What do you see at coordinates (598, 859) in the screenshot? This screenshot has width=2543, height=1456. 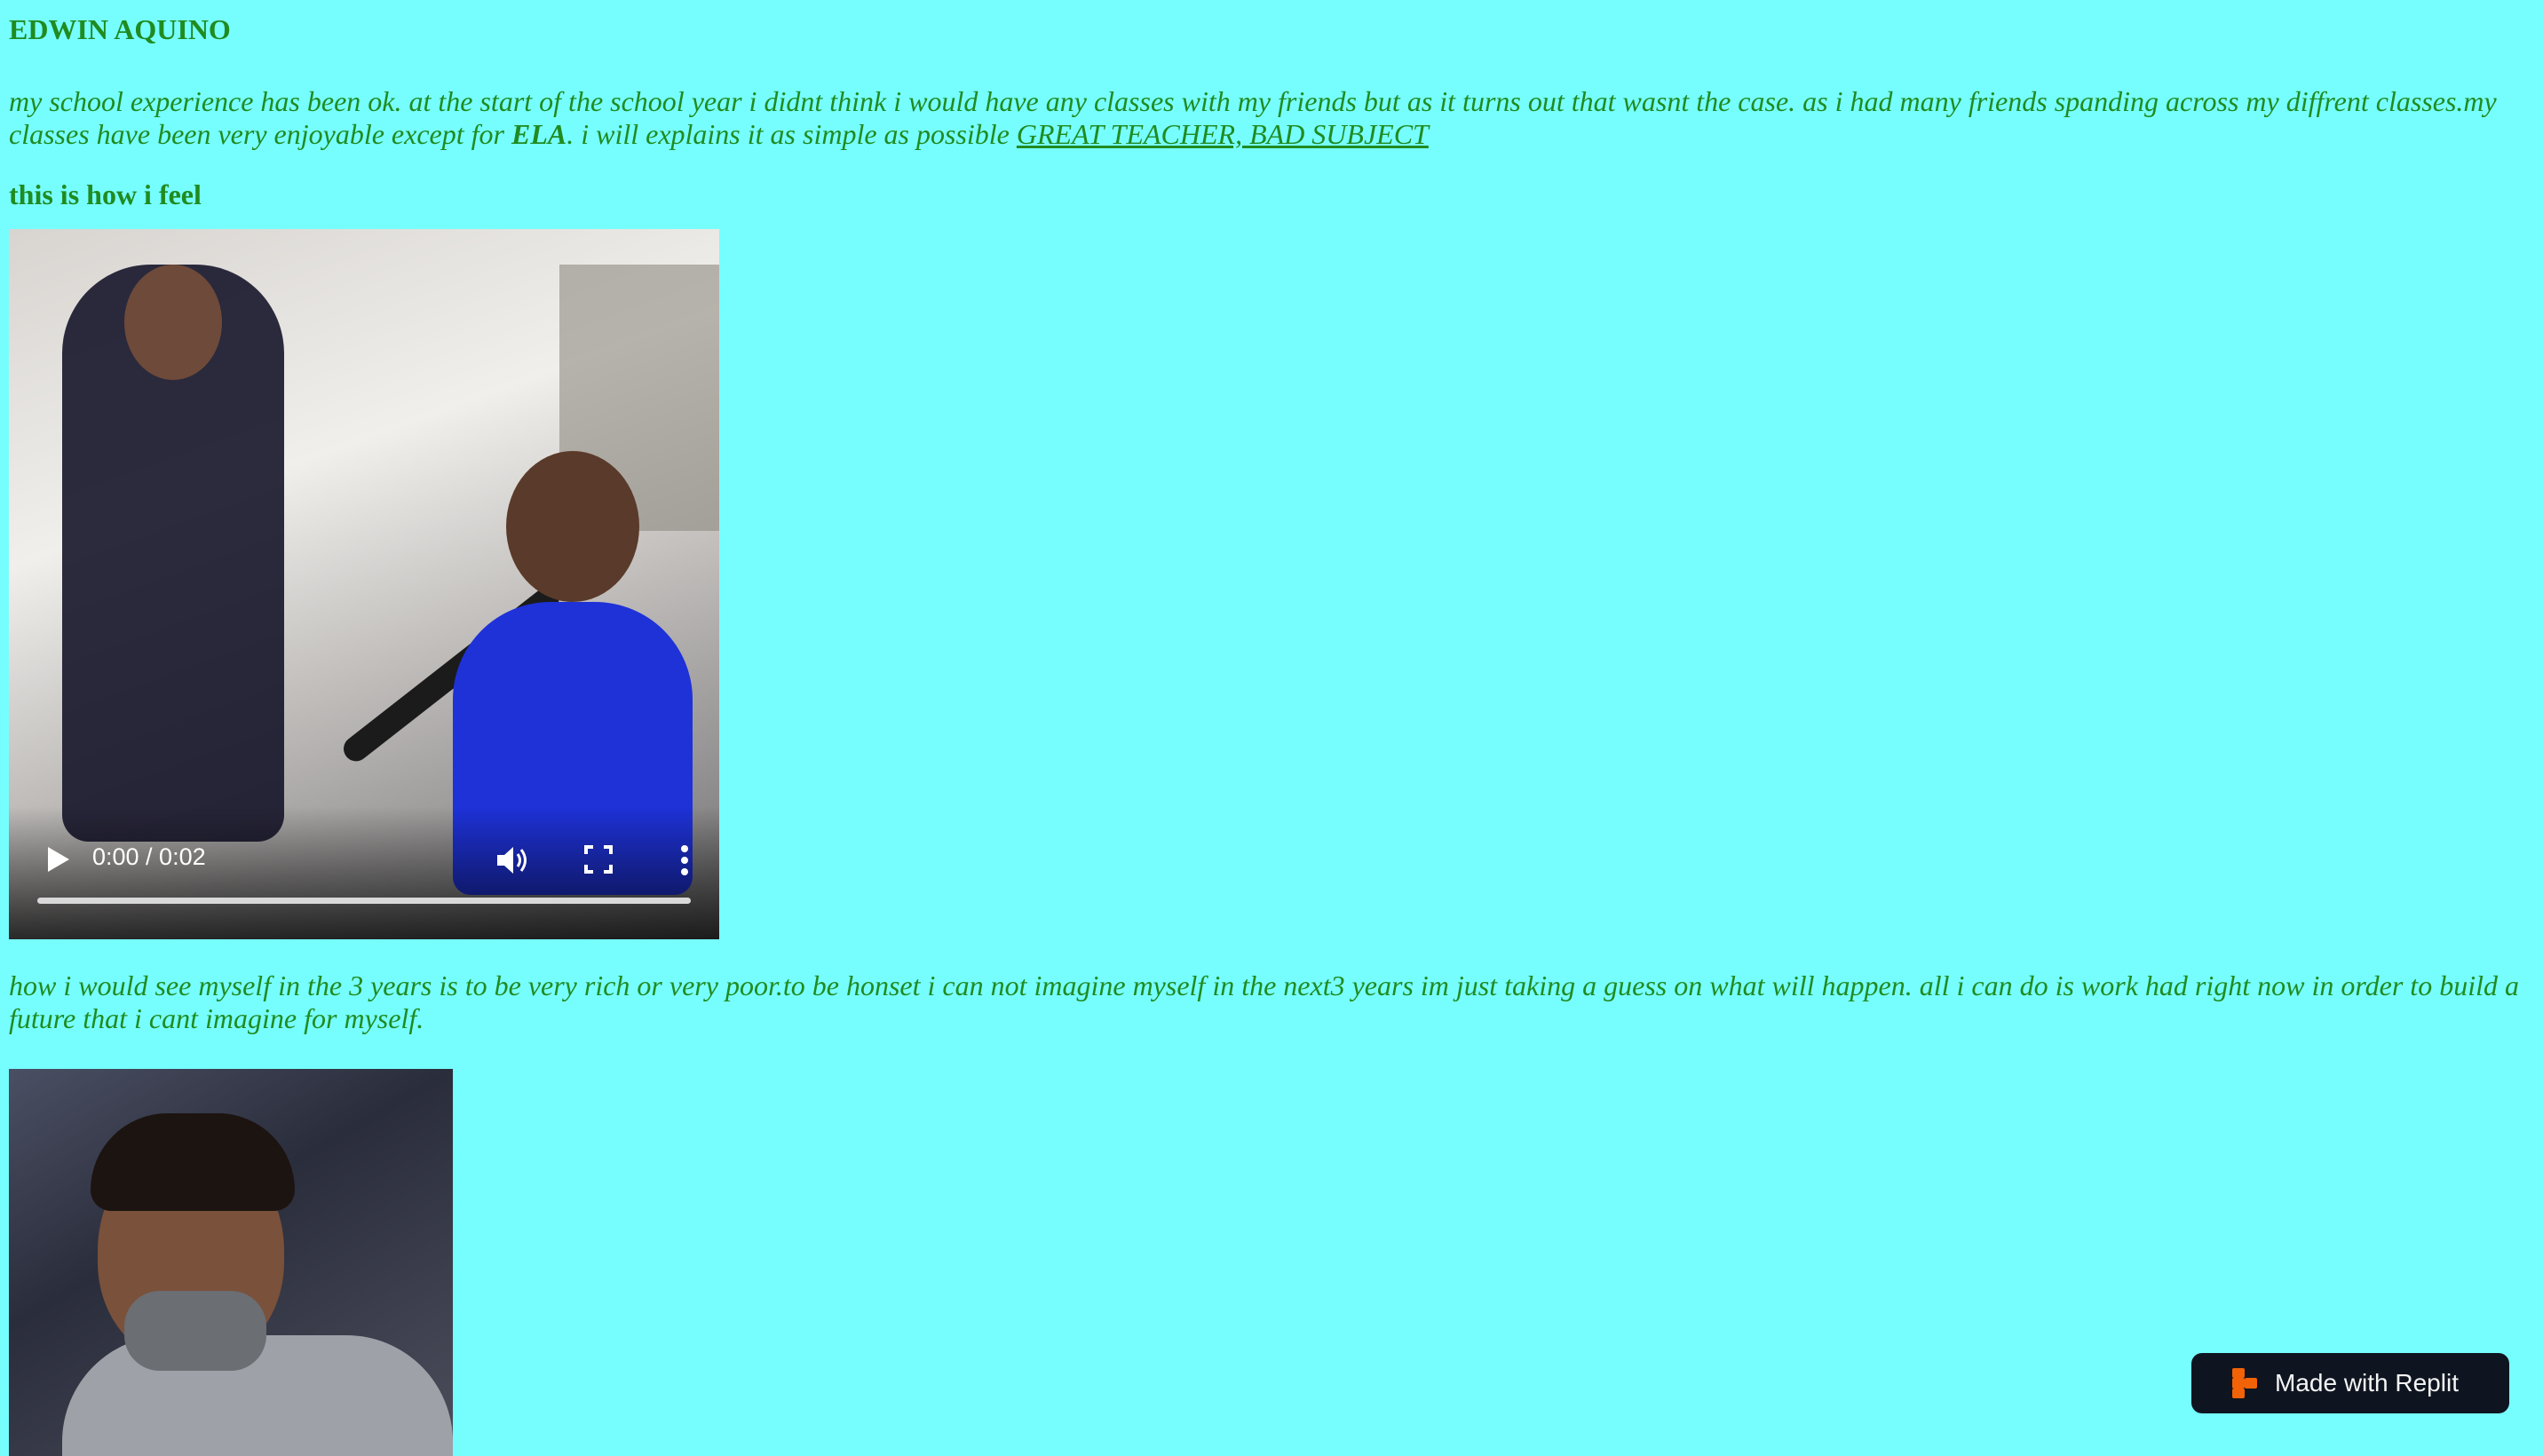 I see `fullscreen-icon` at bounding box center [598, 859].